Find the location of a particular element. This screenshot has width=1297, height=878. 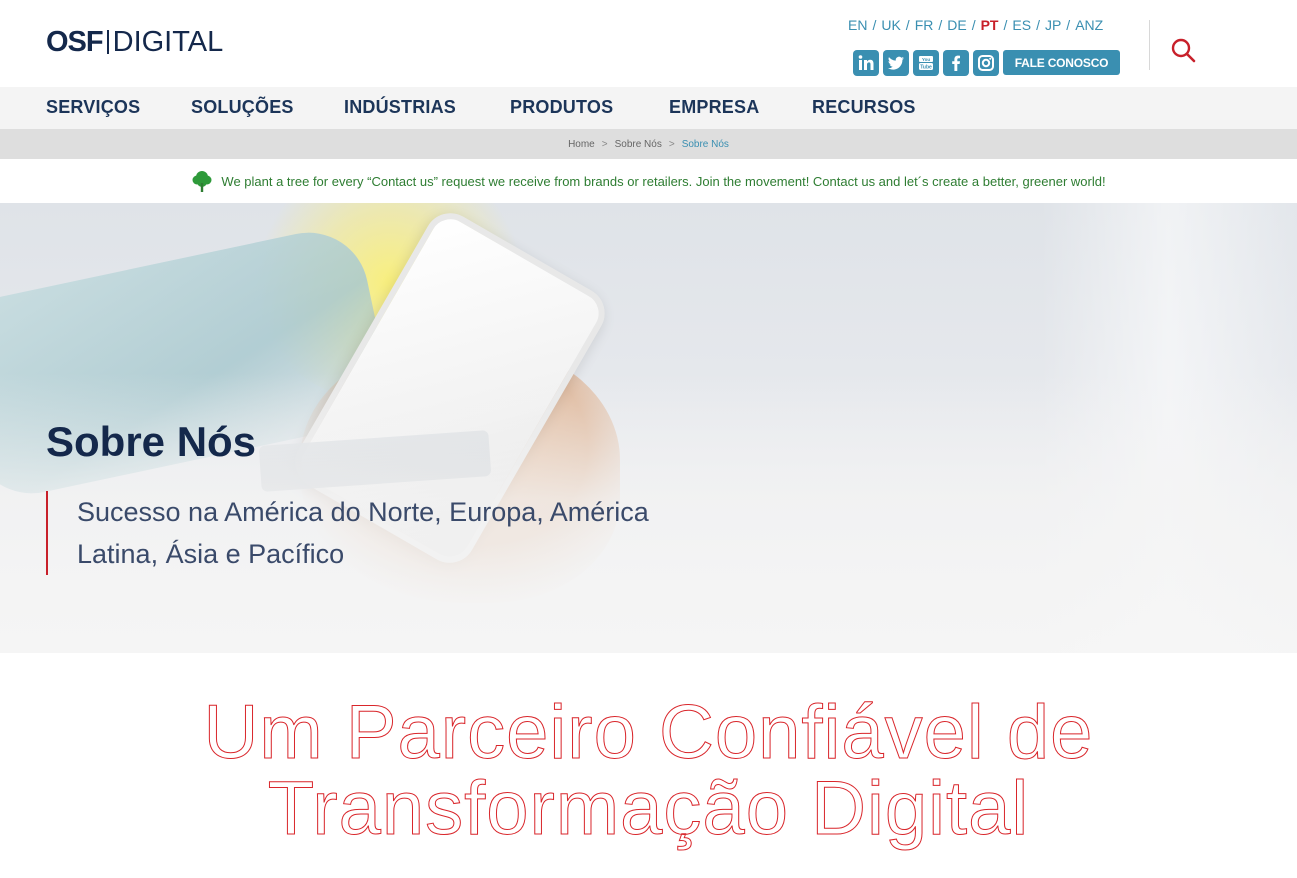

search-icon is located at coordinates (1183, 50).